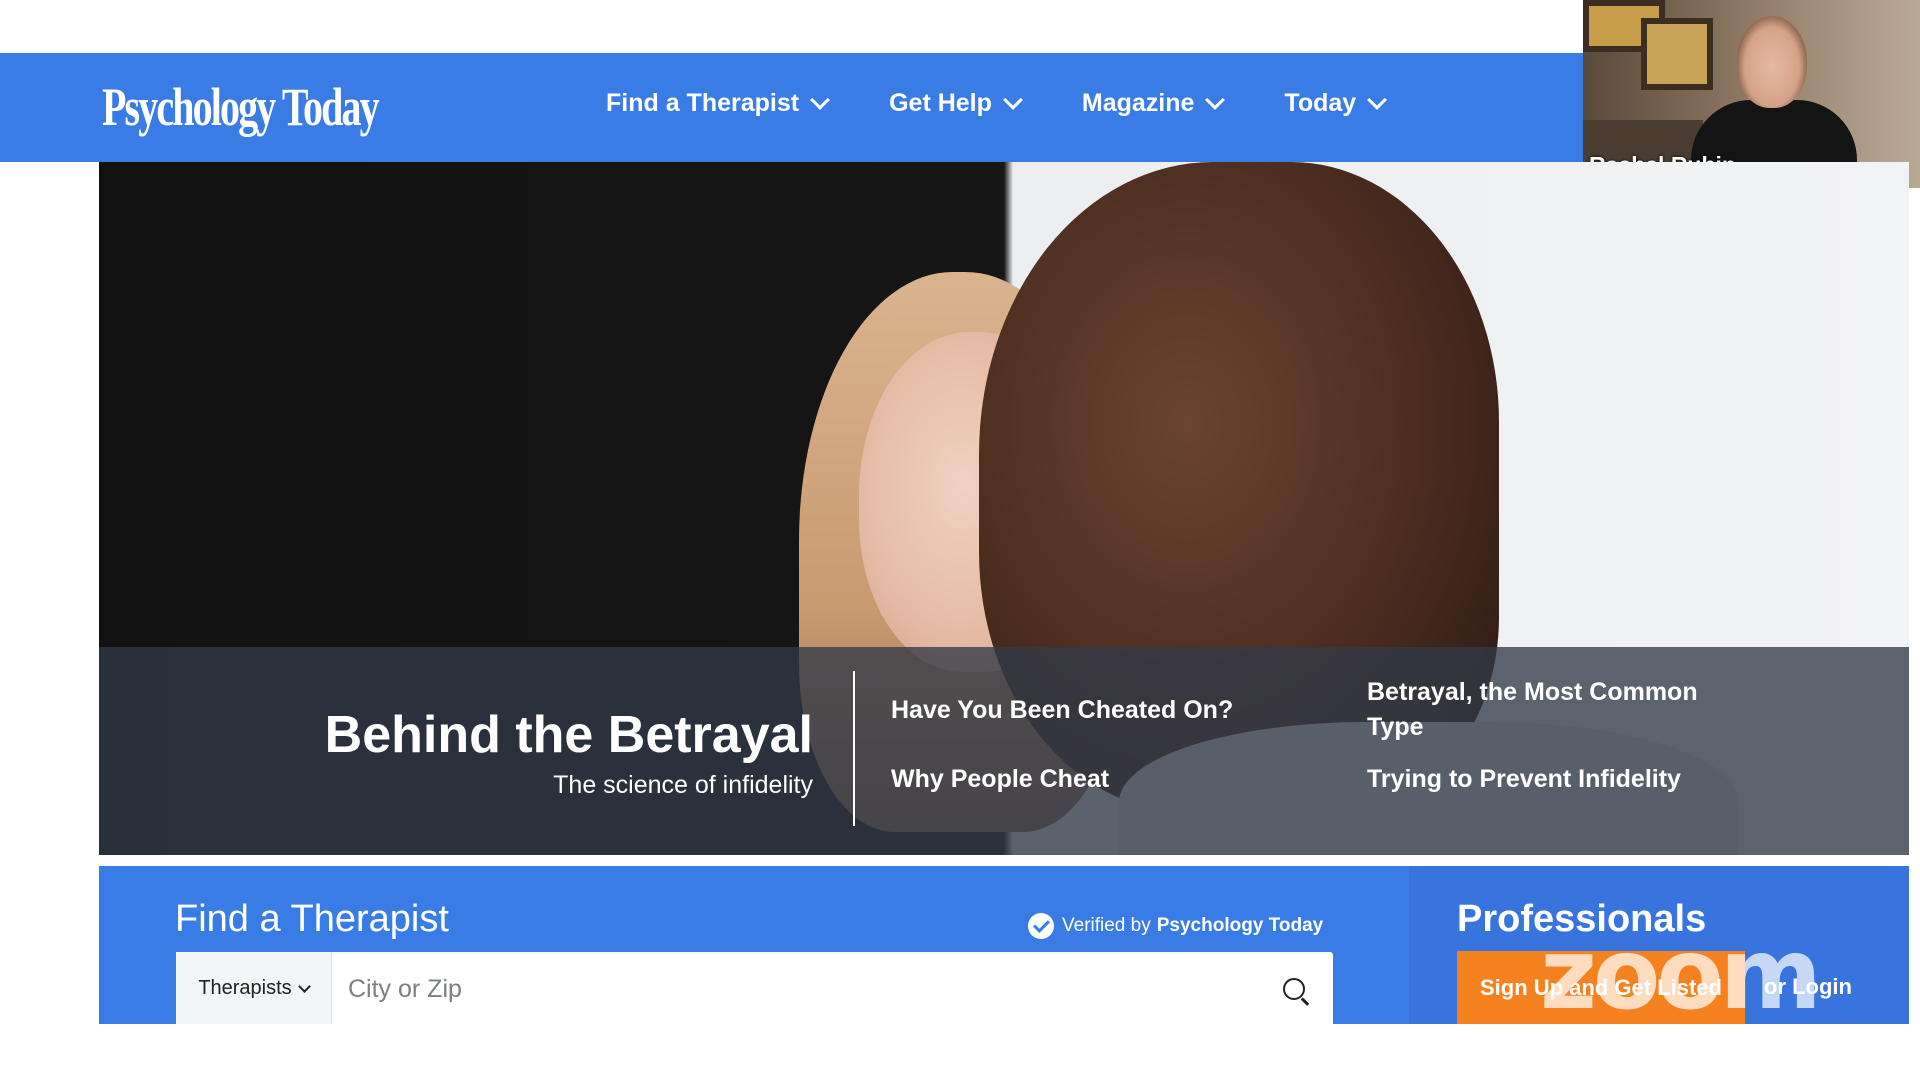 The height and width of the screenshot is (1080, 1920). I want to click on provider-type-value: Therapists, so click(245, 987).